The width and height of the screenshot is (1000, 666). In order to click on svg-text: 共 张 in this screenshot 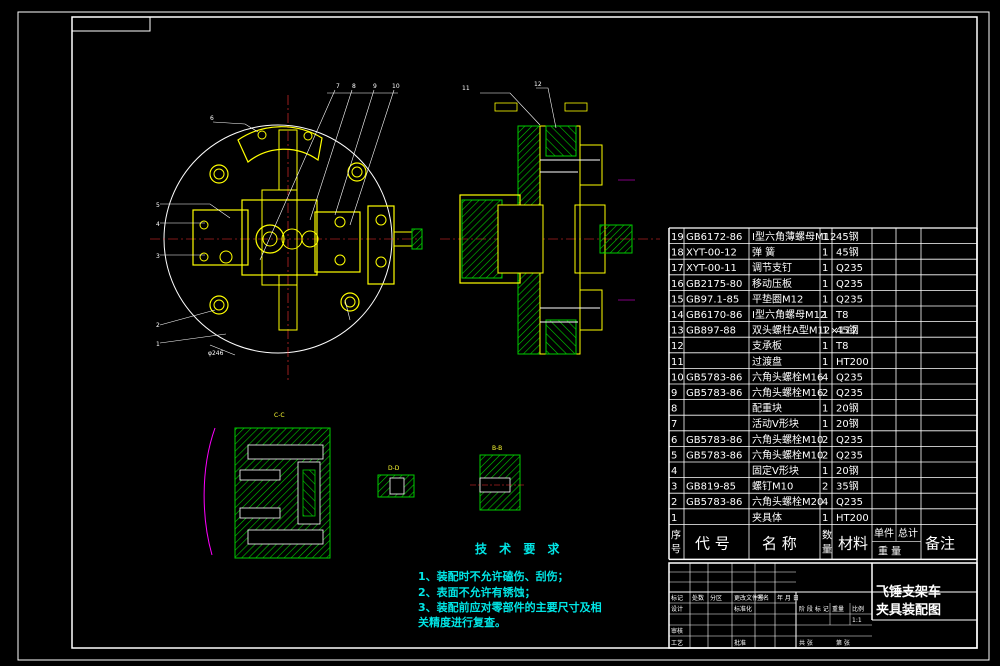, I will do `click(806, 643)`.